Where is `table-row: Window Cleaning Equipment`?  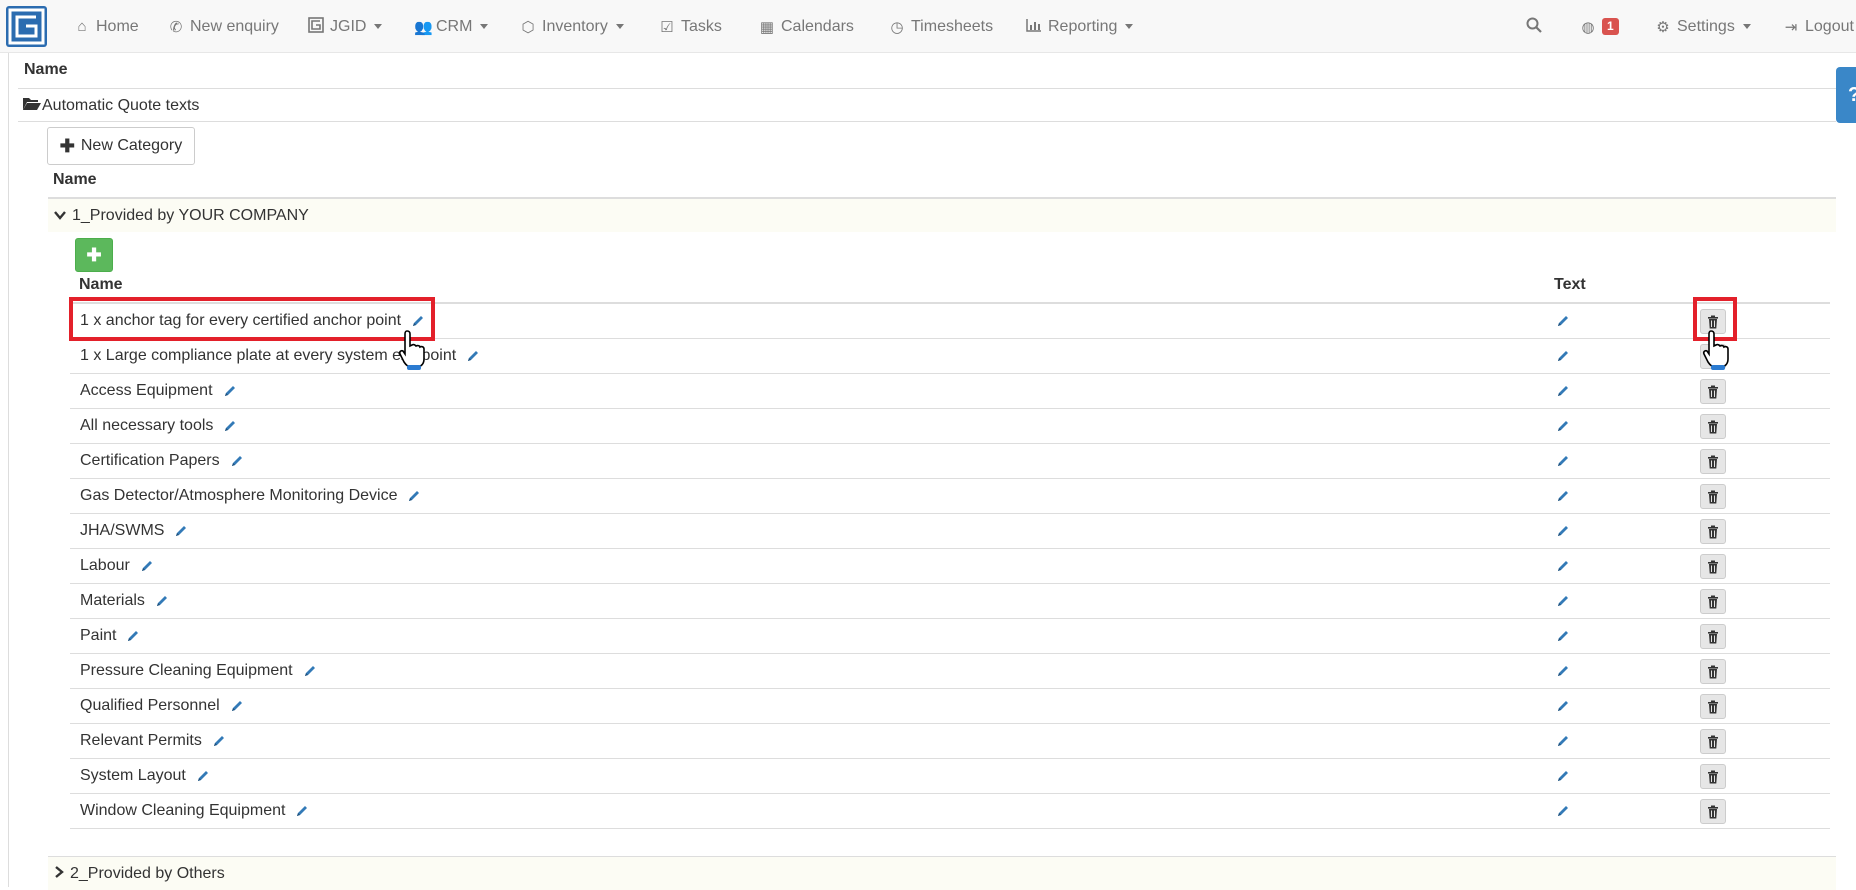
table-row: Window Cleaning Equipment is located at coordinates (950, 810).